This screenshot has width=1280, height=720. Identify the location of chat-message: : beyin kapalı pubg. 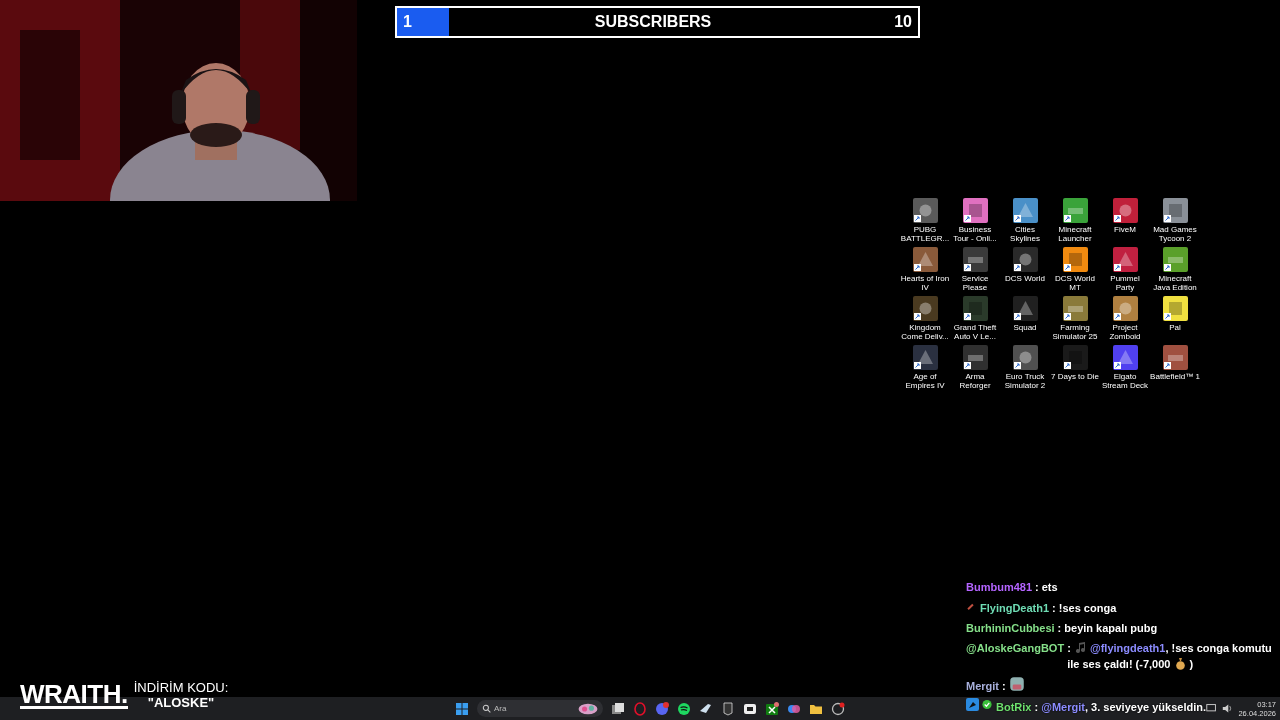
(1107, 628).